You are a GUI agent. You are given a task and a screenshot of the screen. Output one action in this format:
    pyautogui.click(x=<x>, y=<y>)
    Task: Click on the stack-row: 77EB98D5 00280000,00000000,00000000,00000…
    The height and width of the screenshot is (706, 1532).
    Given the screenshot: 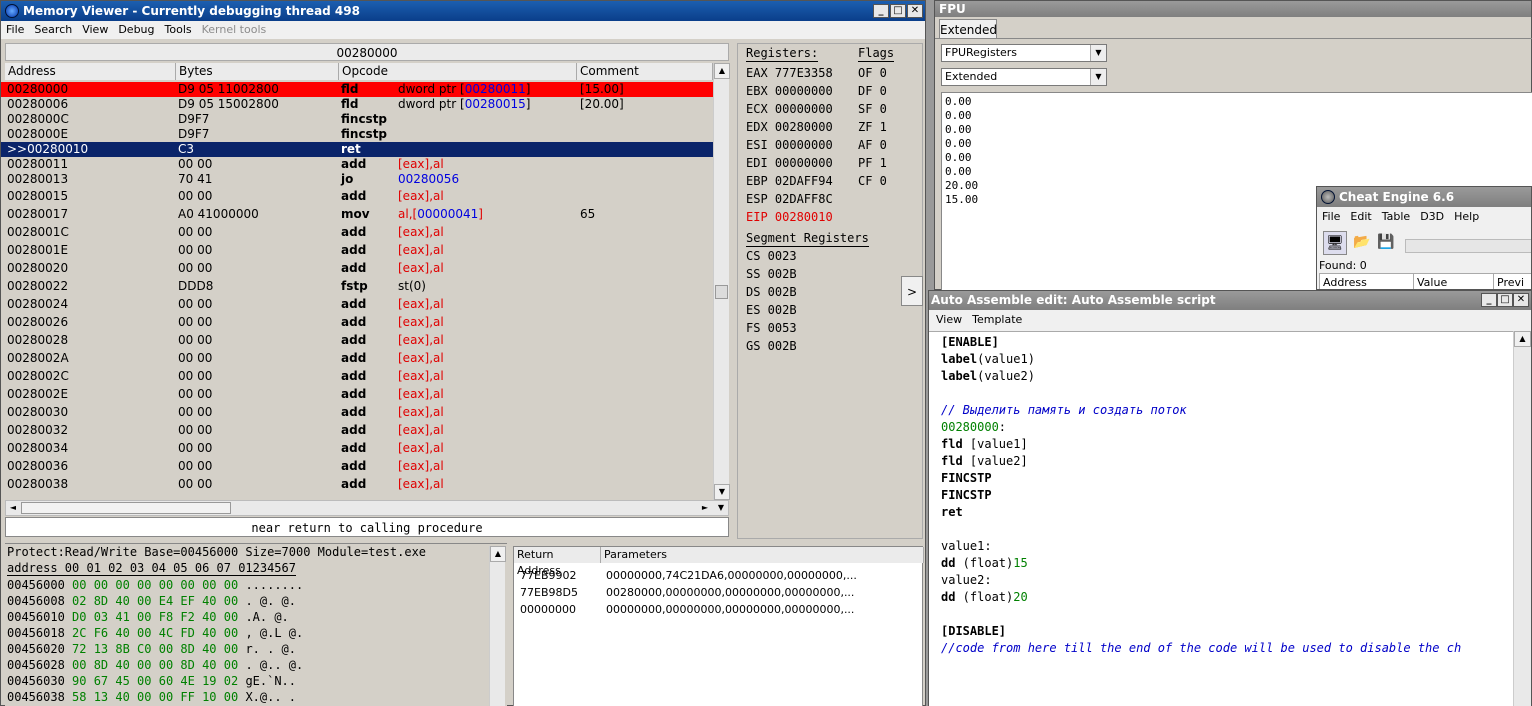 What is the action you would take?
    pyautogui.click(x=719, y=592)
    